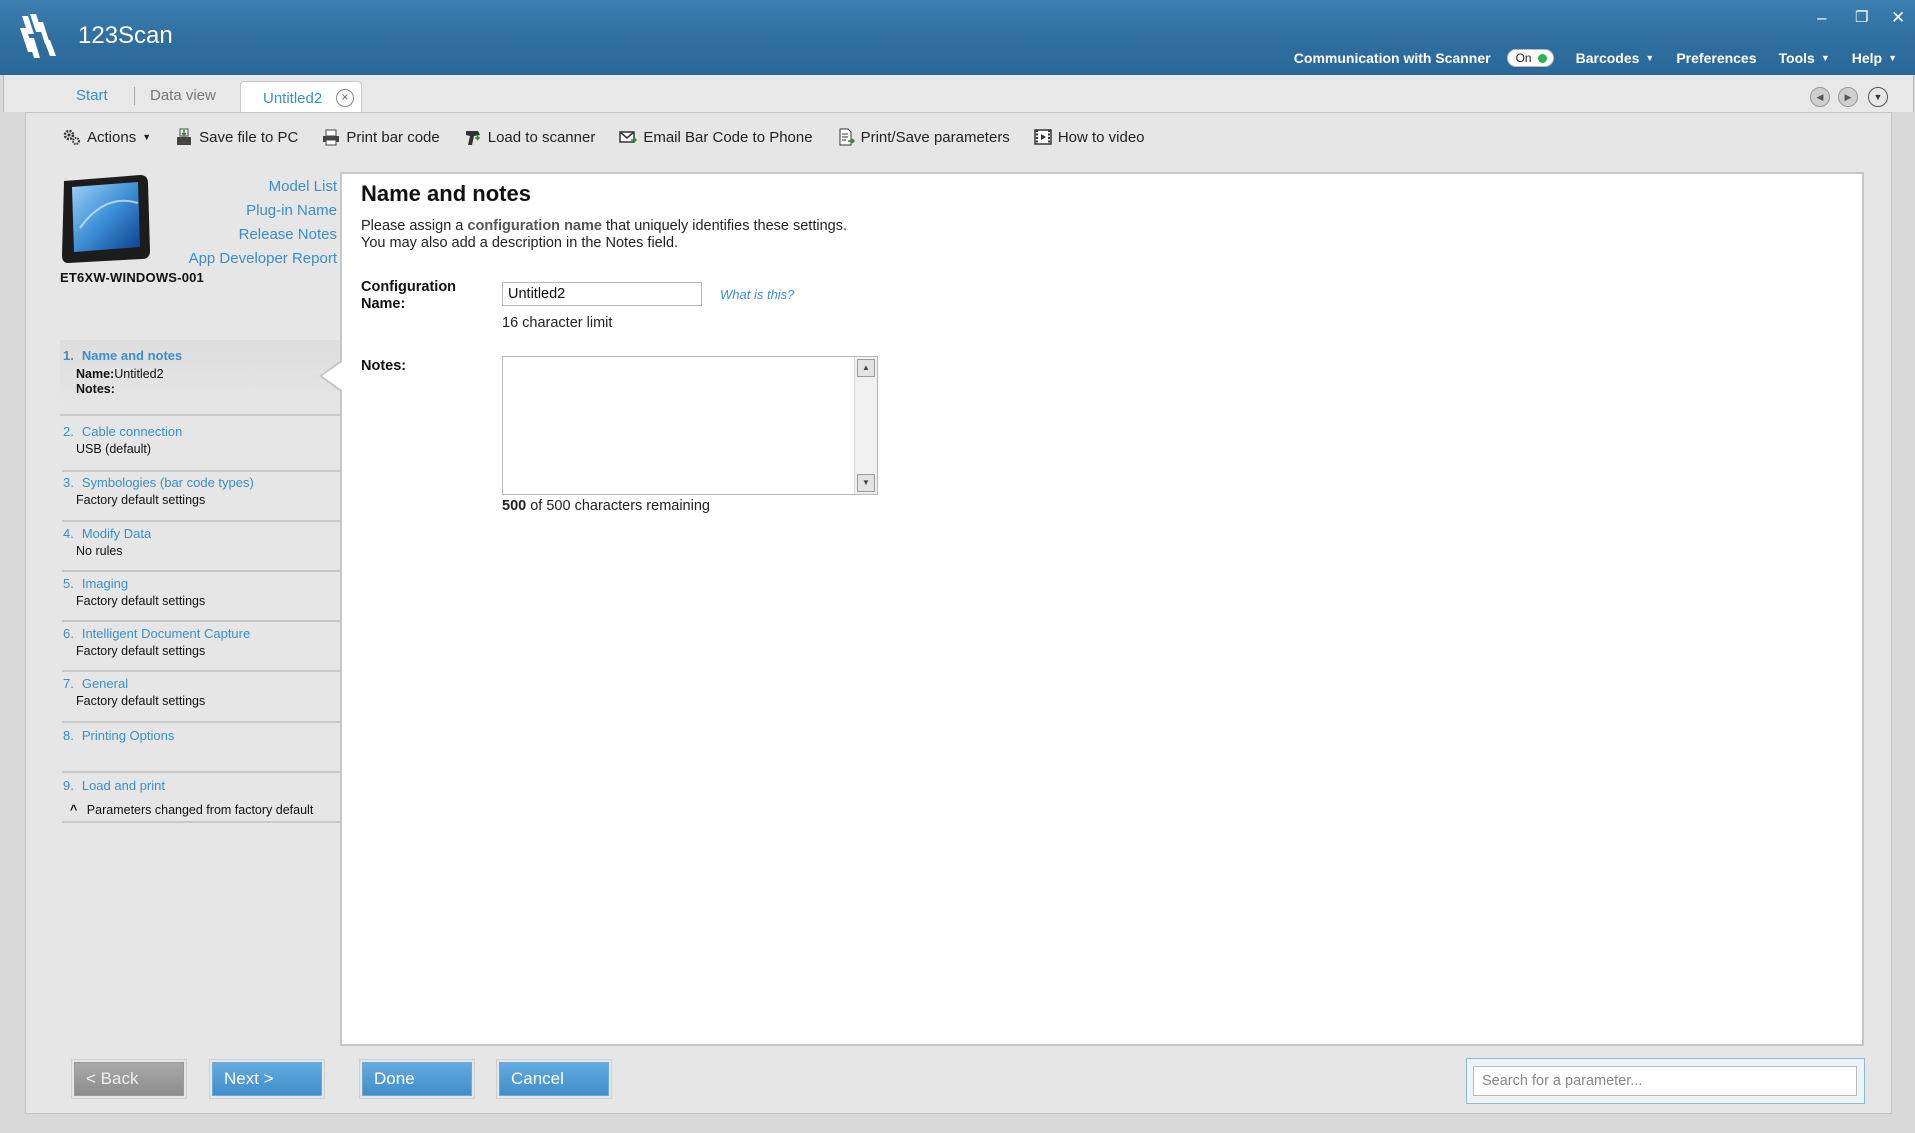 The height and width of the screenshot is (1133, 1915). What do you see at coordinates (68, 735) in the screenshot?
I see `step-number: 8.` at bounding box center [68, 735].